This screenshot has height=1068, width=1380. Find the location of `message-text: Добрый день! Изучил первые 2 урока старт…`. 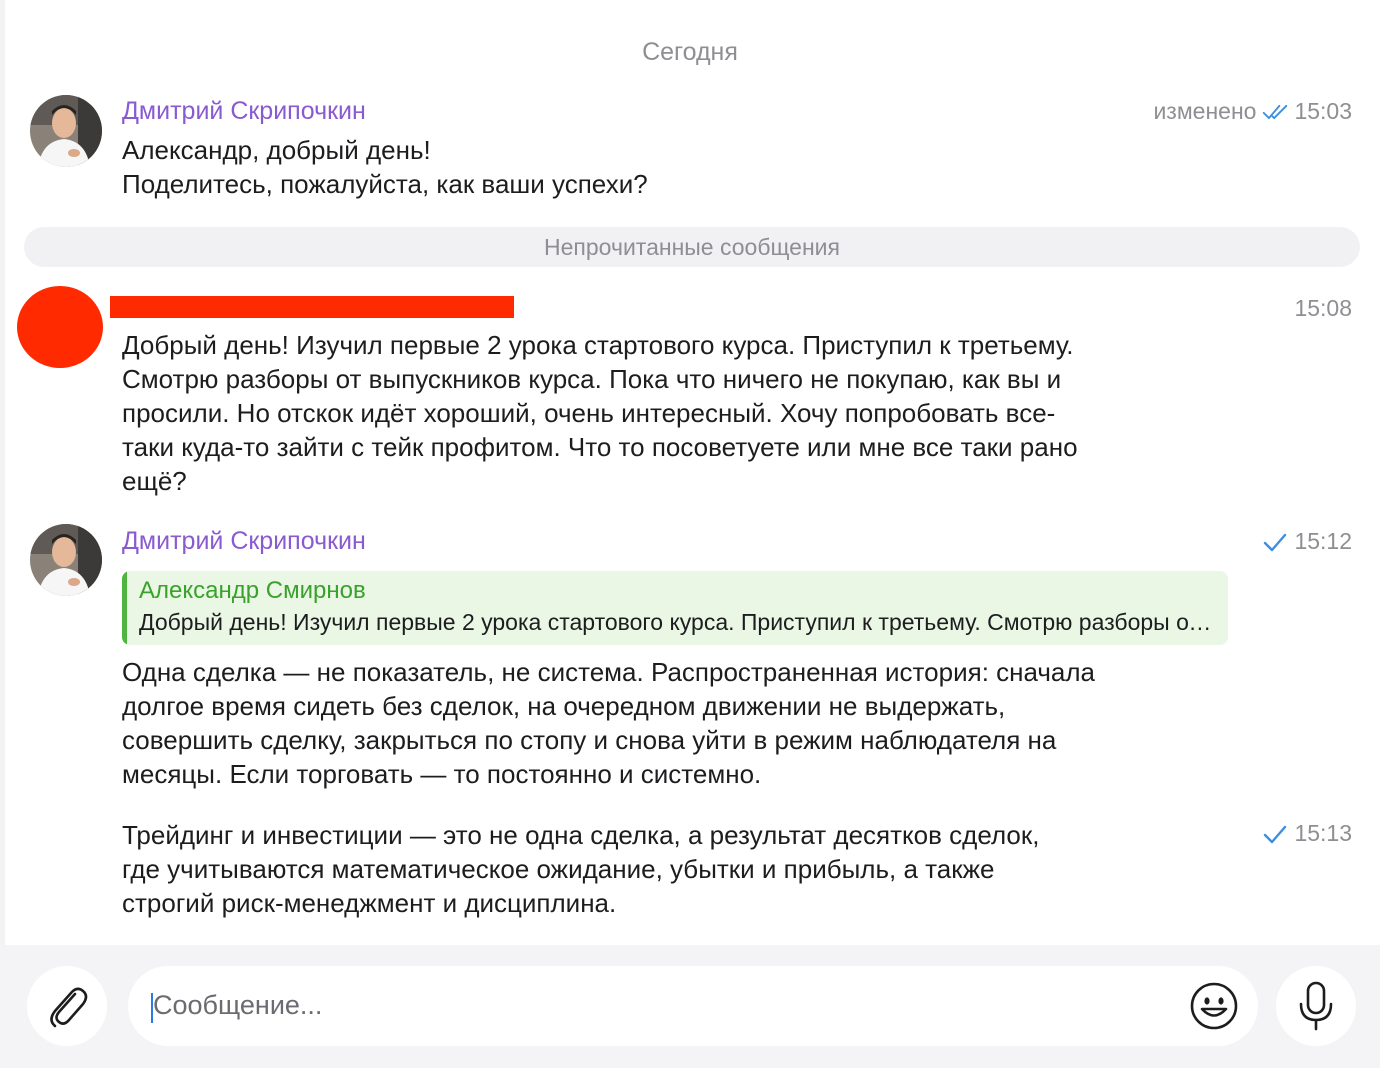

message-text: Добрый день! Изучил первые 2 урока старт… is located at coordinates (600, 413).